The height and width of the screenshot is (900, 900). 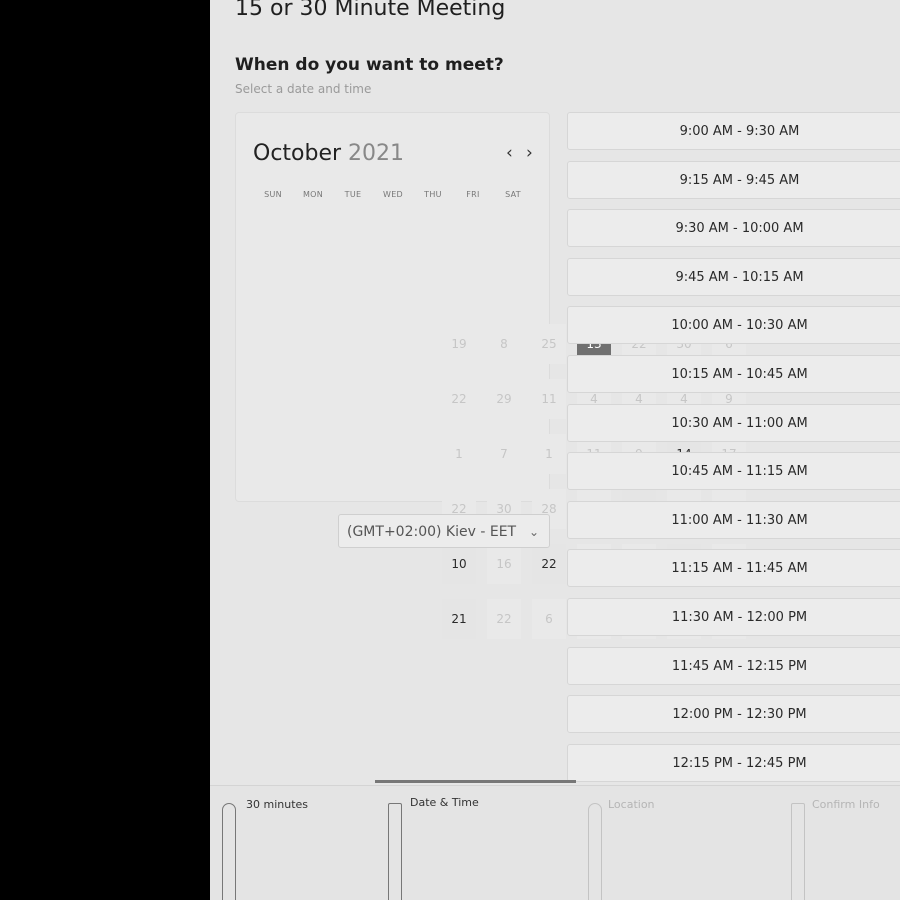 I want to click on weekday-header: SUN MON TUE WED THU FRI SAT, so click(x=393, y=194).